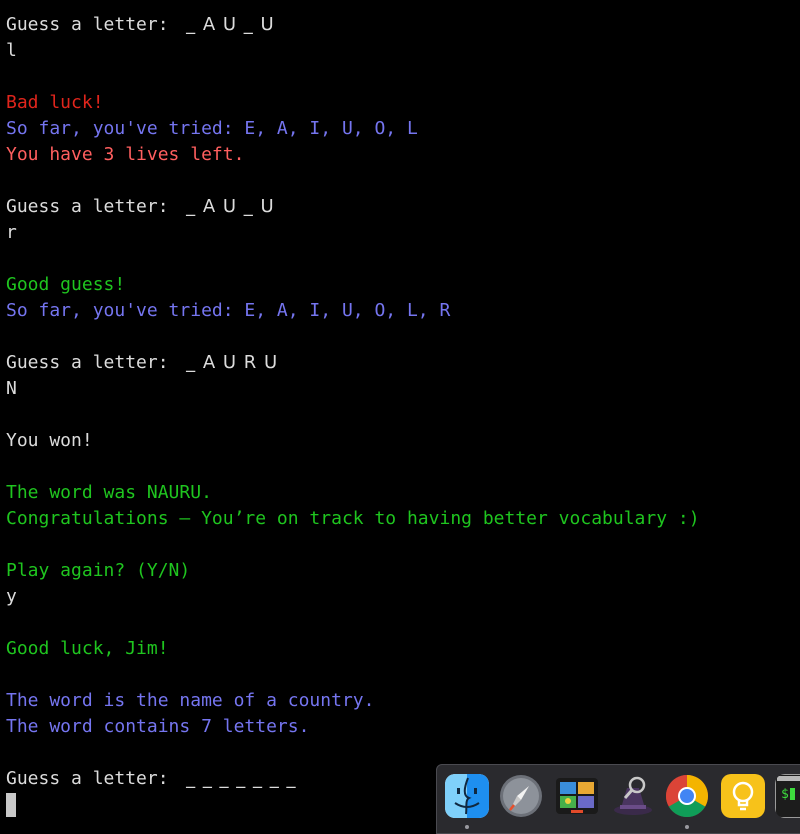  Describe the element at coordinates (98, 570) in the screenshot. I see `play-again-prompt: Play again? (Y/N)` at that location.